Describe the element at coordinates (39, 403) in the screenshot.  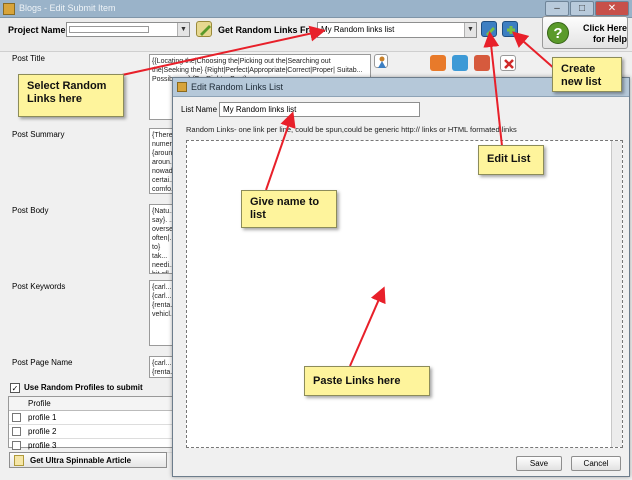
I see `profile-column-header: Profile` at that location.